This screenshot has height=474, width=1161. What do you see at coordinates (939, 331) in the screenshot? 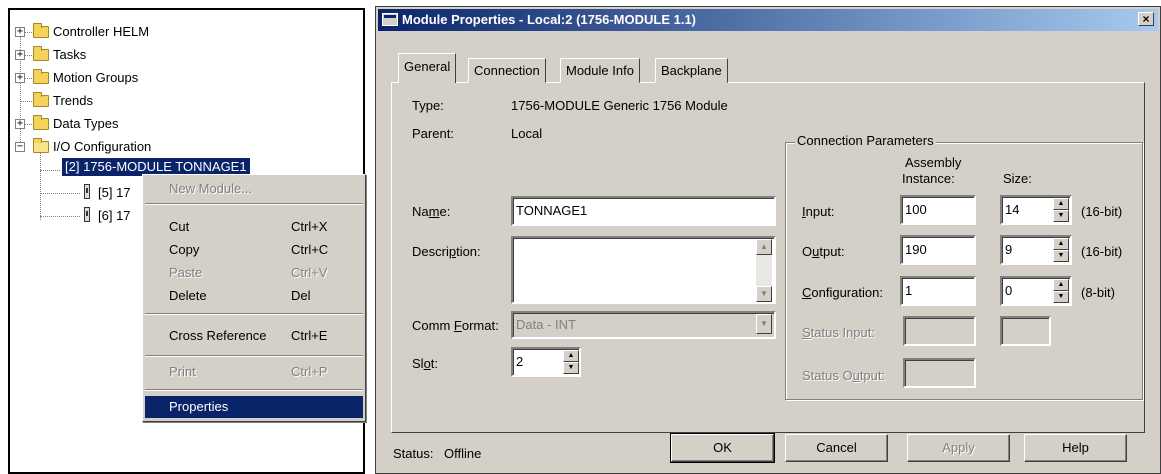
I see `status-input-instance-field` at bounding box center [939, 331].